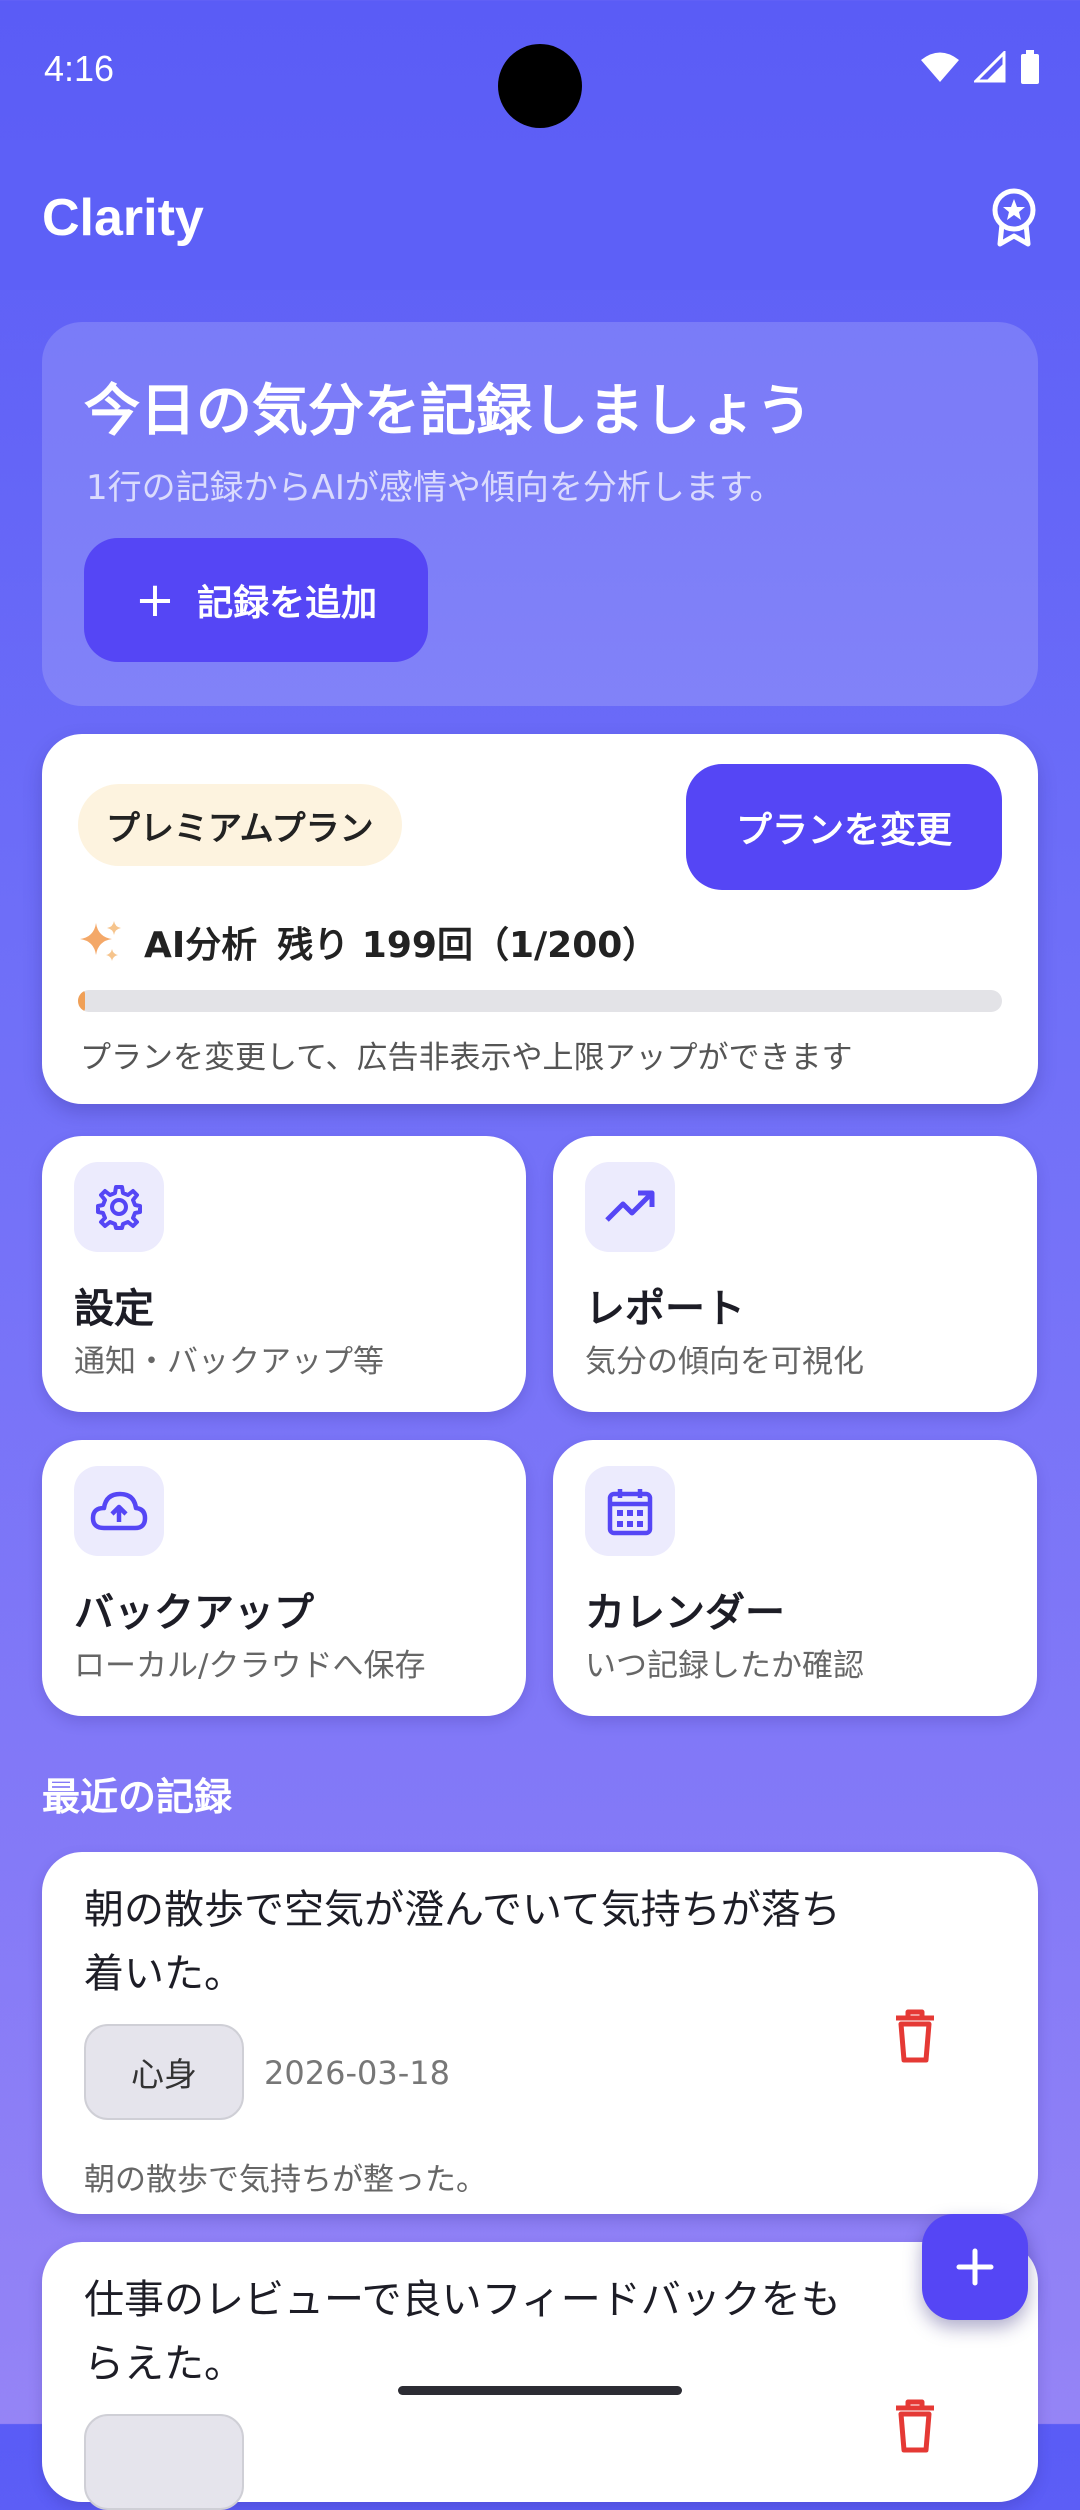 The width and height of the screenshot is (1080, 2510). I want to click on backup-tile: バックアップ ローカル/クラウドへ保存, so click(284, 1578).